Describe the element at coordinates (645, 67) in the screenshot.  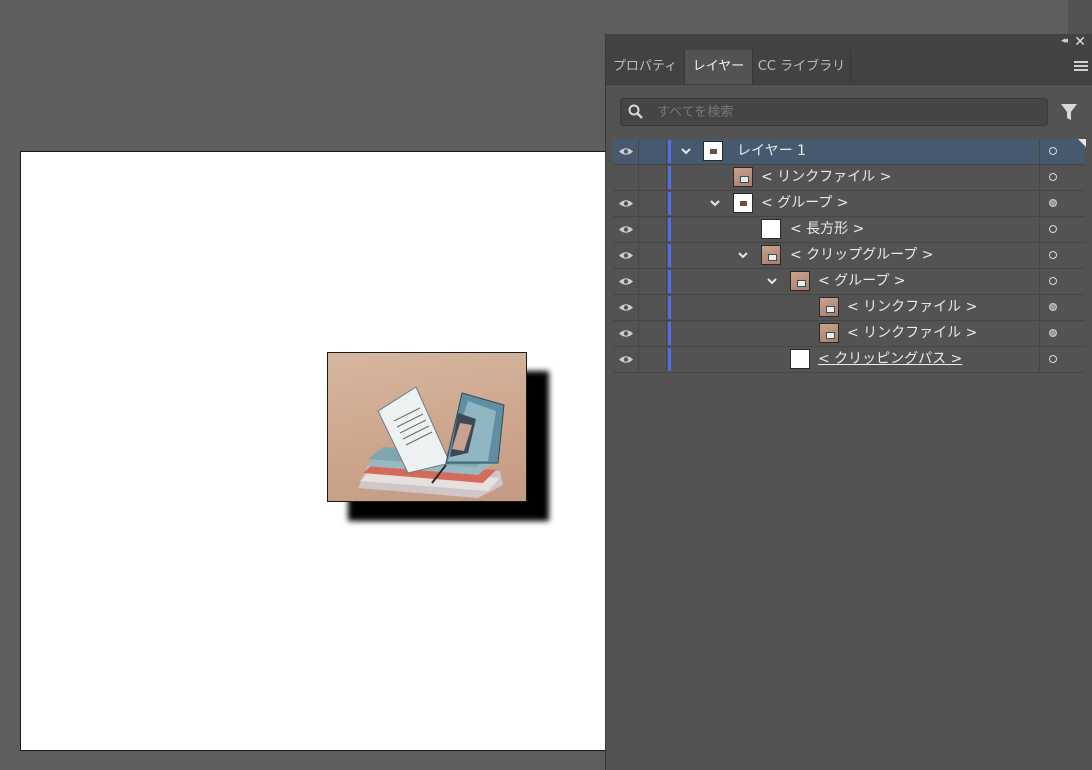
I see `tab-properties: プロパティ` at that location.